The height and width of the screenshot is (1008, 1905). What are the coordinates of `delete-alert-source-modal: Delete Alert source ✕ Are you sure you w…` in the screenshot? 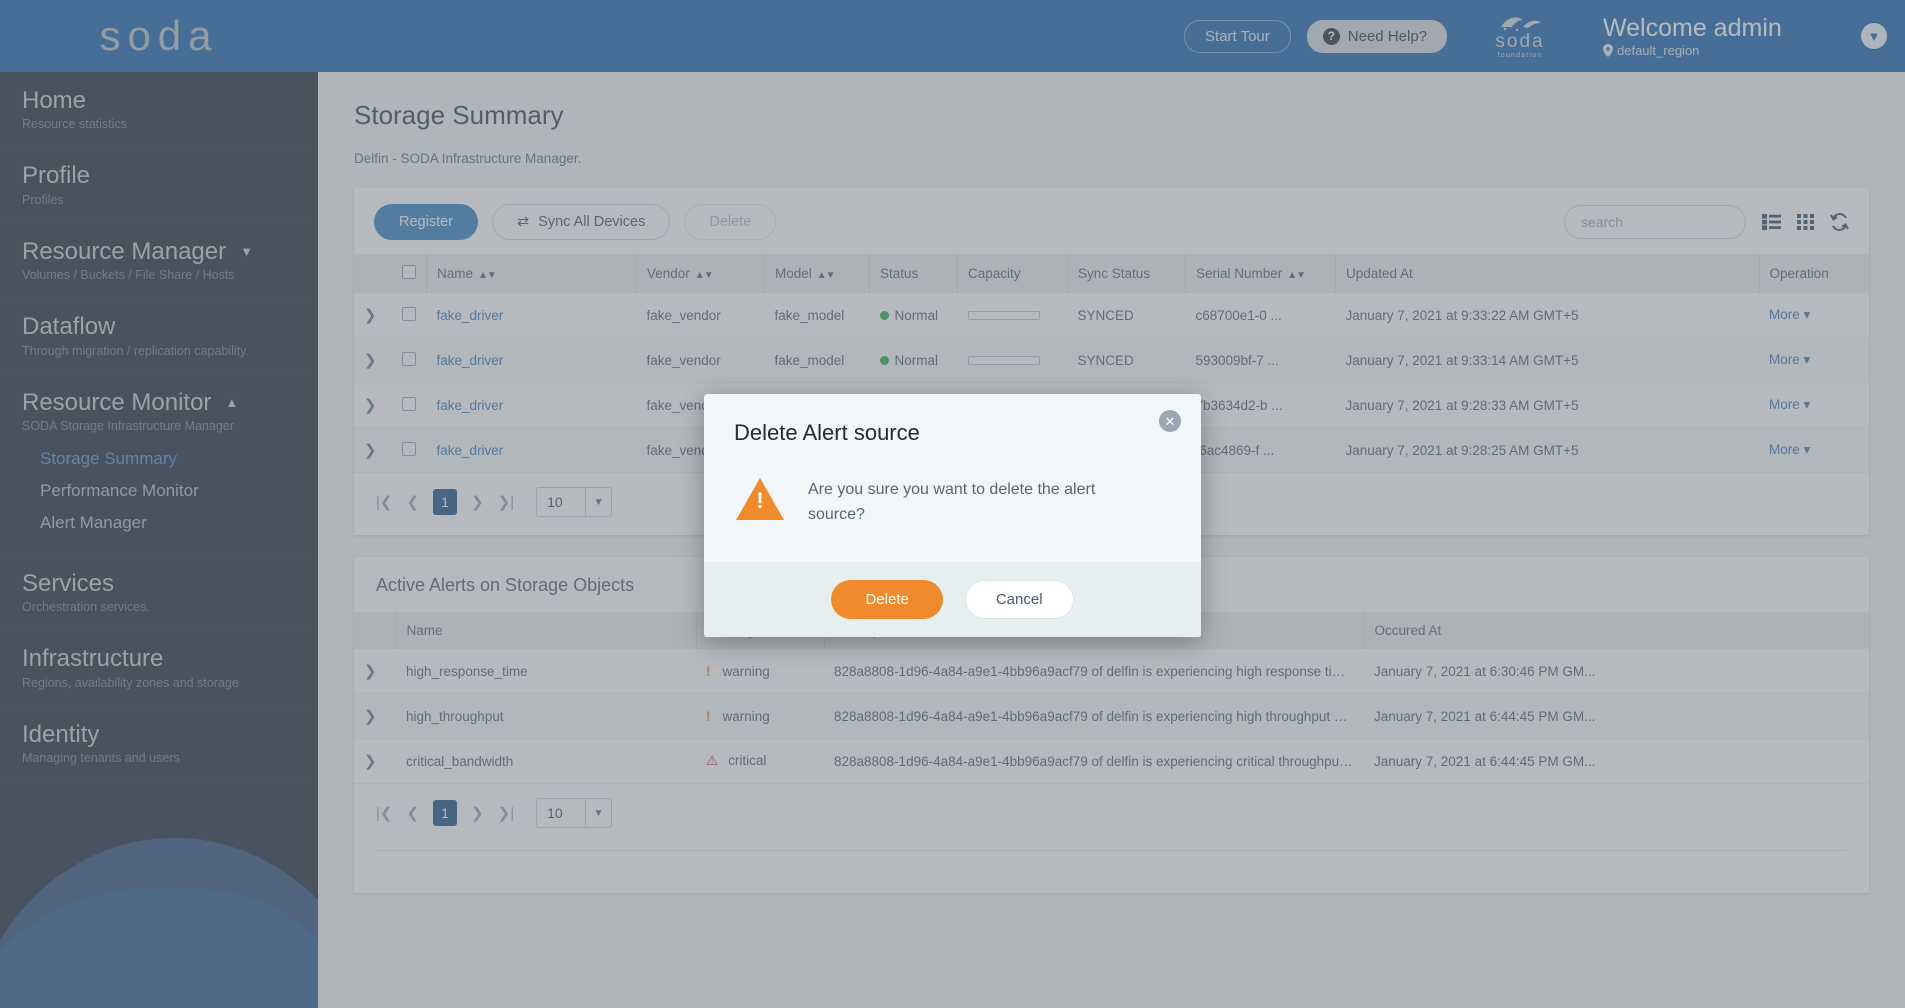 It's located at (952, 515).